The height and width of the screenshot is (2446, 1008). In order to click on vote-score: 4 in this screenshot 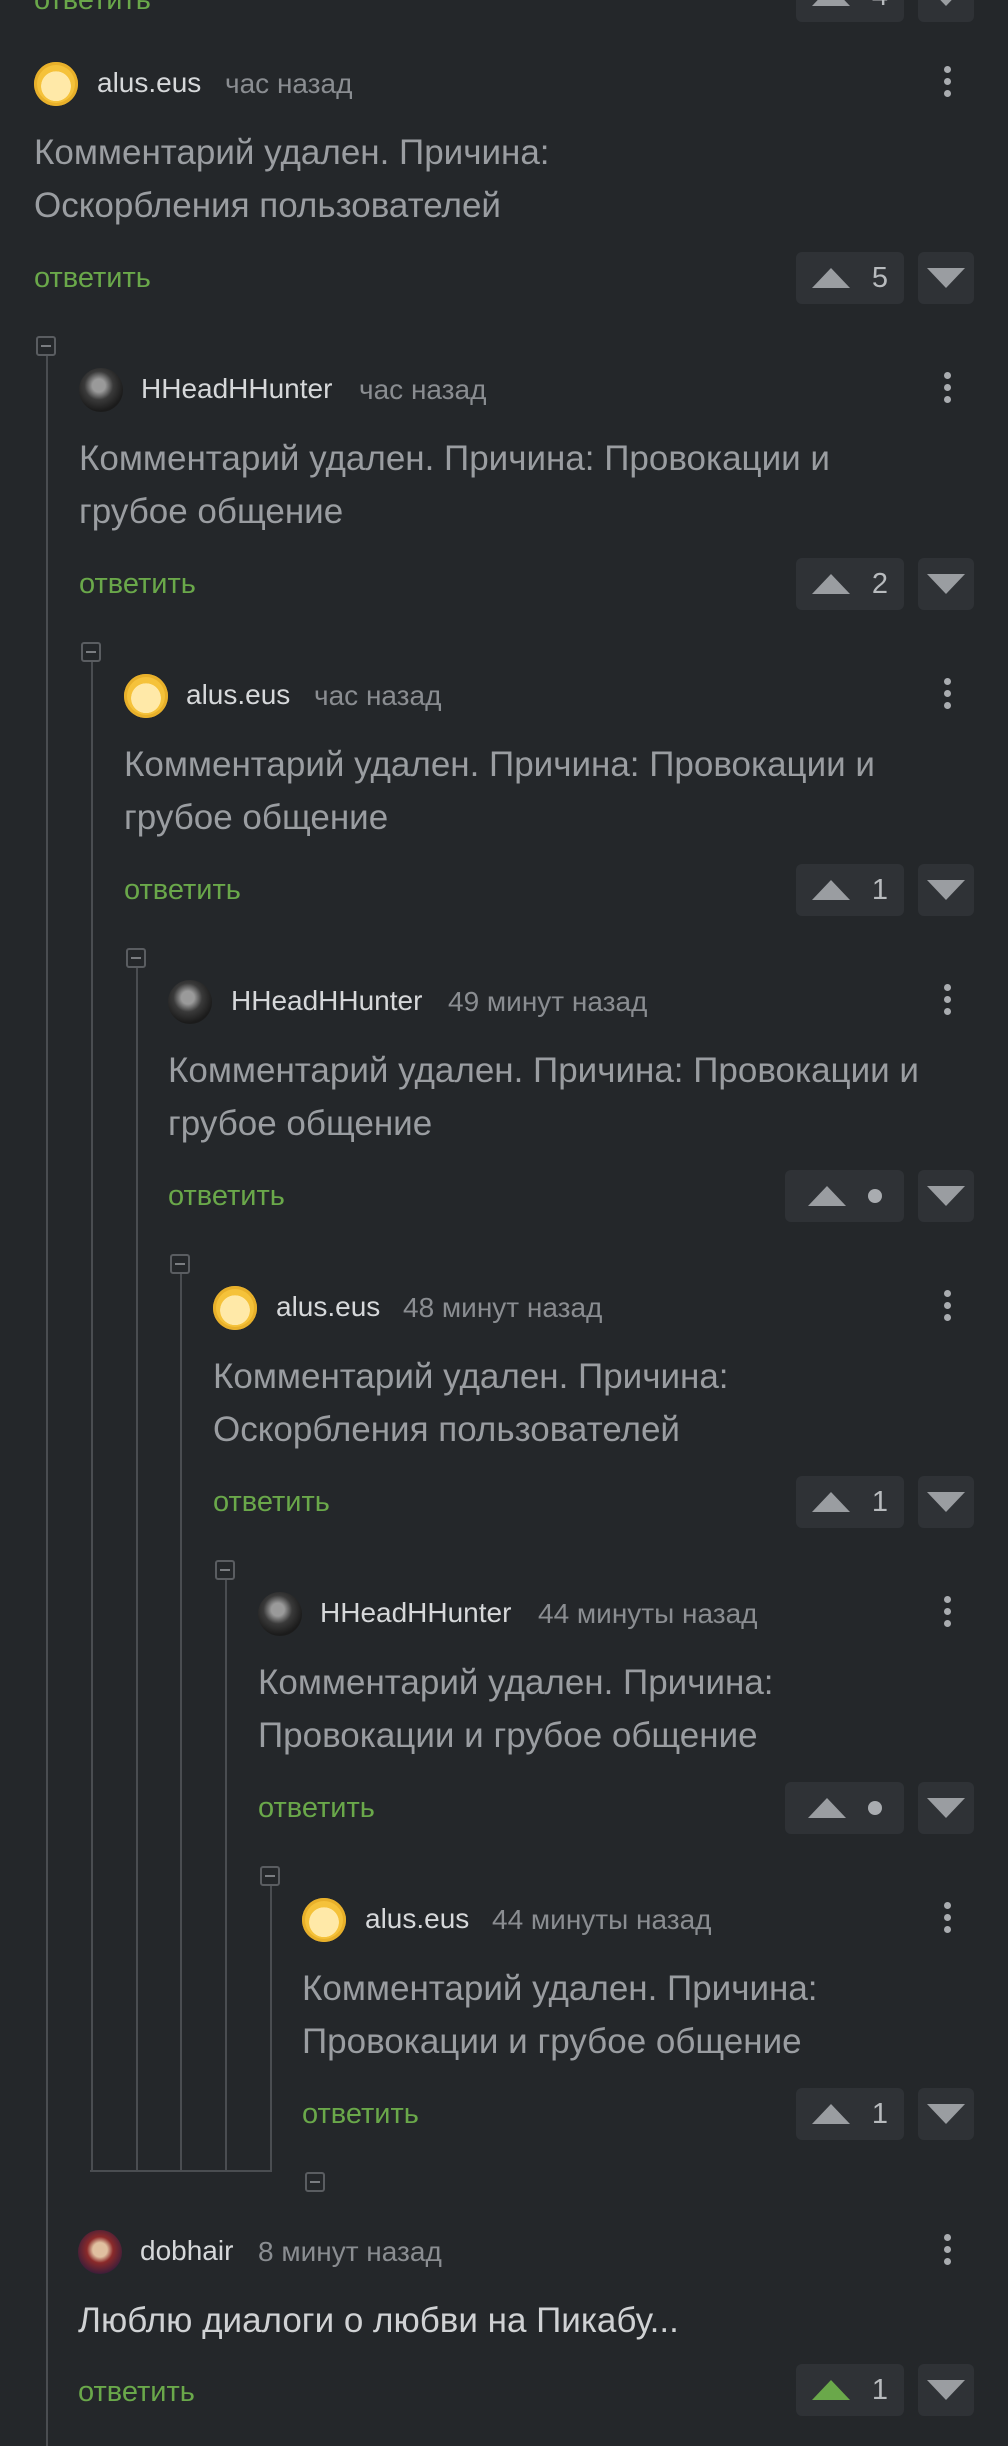, I will do `click(880, 6)`.